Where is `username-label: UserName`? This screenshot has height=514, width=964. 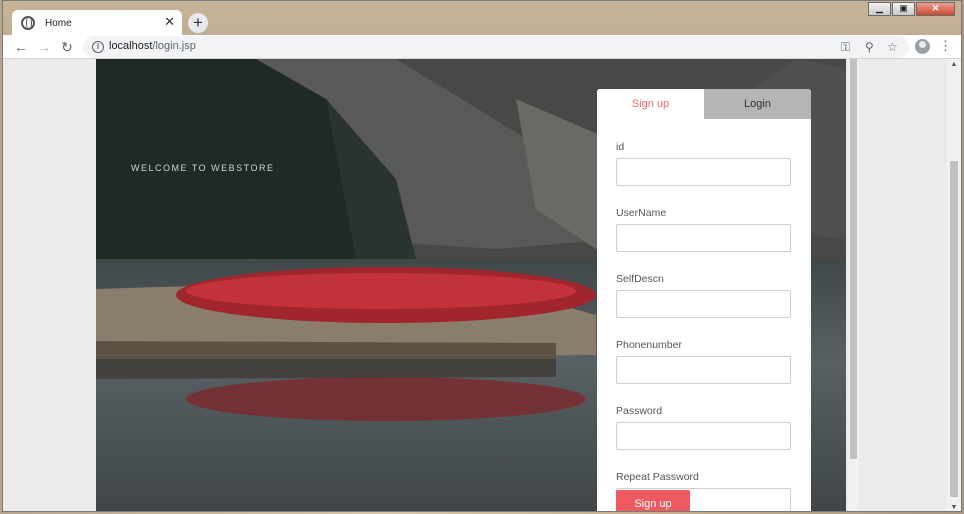 username-label: UserName is located at coordinates (641, 213).